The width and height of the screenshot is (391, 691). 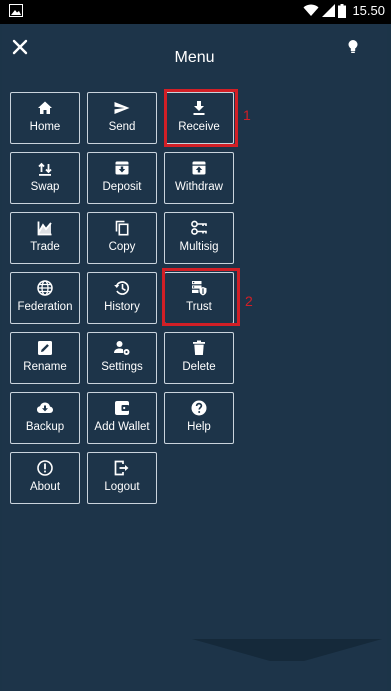 What do you see at coordinates (45, 107) in the screenshot?
I see `home-icon` at bounding box center [45, 107].